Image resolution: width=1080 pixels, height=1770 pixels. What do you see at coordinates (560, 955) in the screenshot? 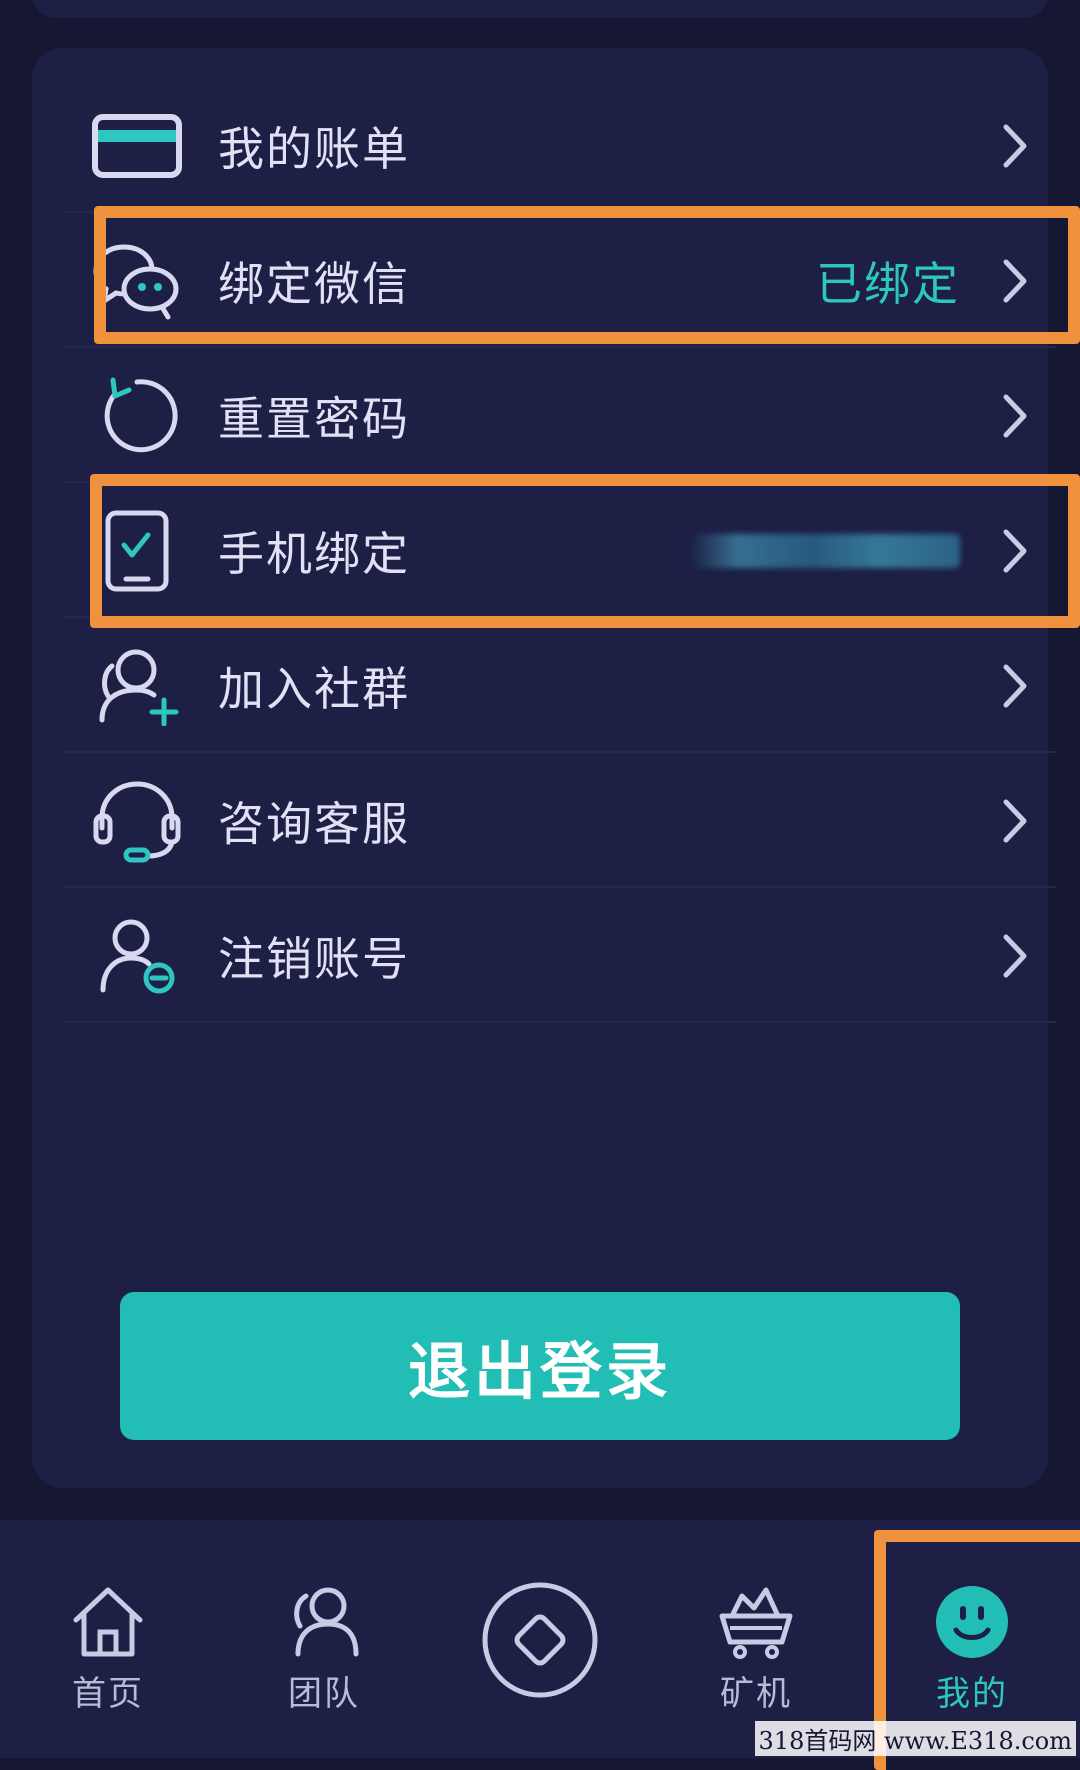
I see `menu-item-delete-account: 注销账号` at bounding box center [560, 955].